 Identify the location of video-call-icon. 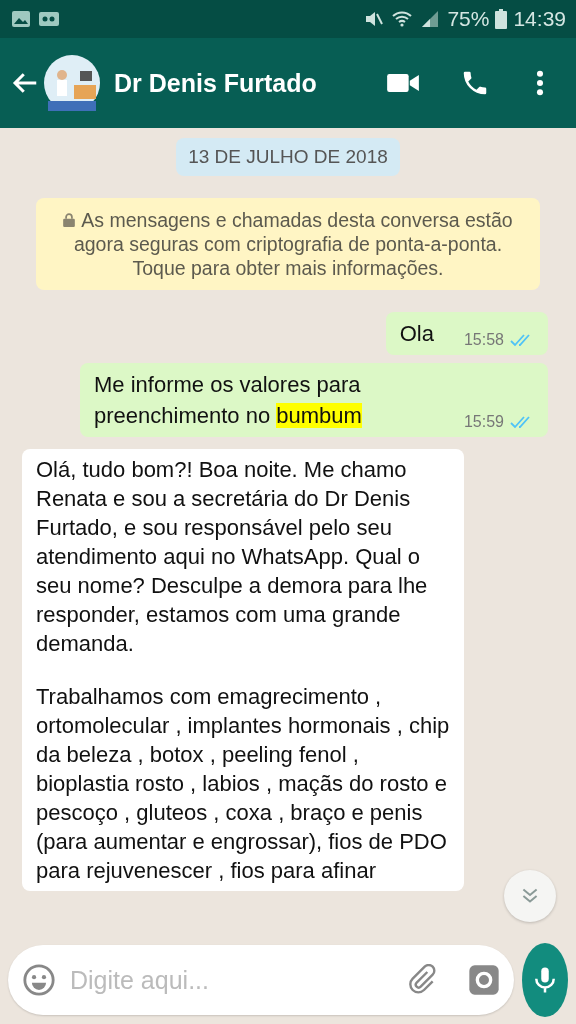
(403, 83).